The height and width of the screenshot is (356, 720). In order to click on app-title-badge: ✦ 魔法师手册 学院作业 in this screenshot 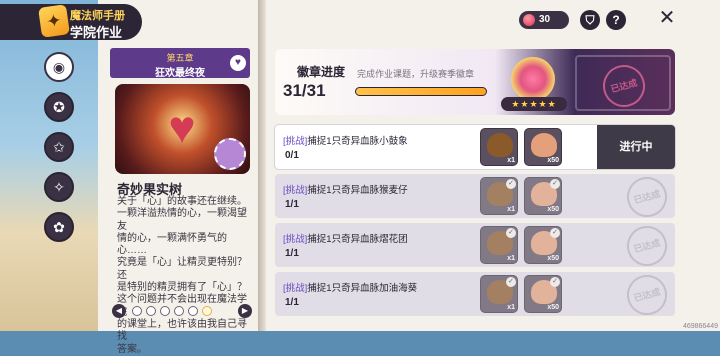, I will do `click(71, 22)`.